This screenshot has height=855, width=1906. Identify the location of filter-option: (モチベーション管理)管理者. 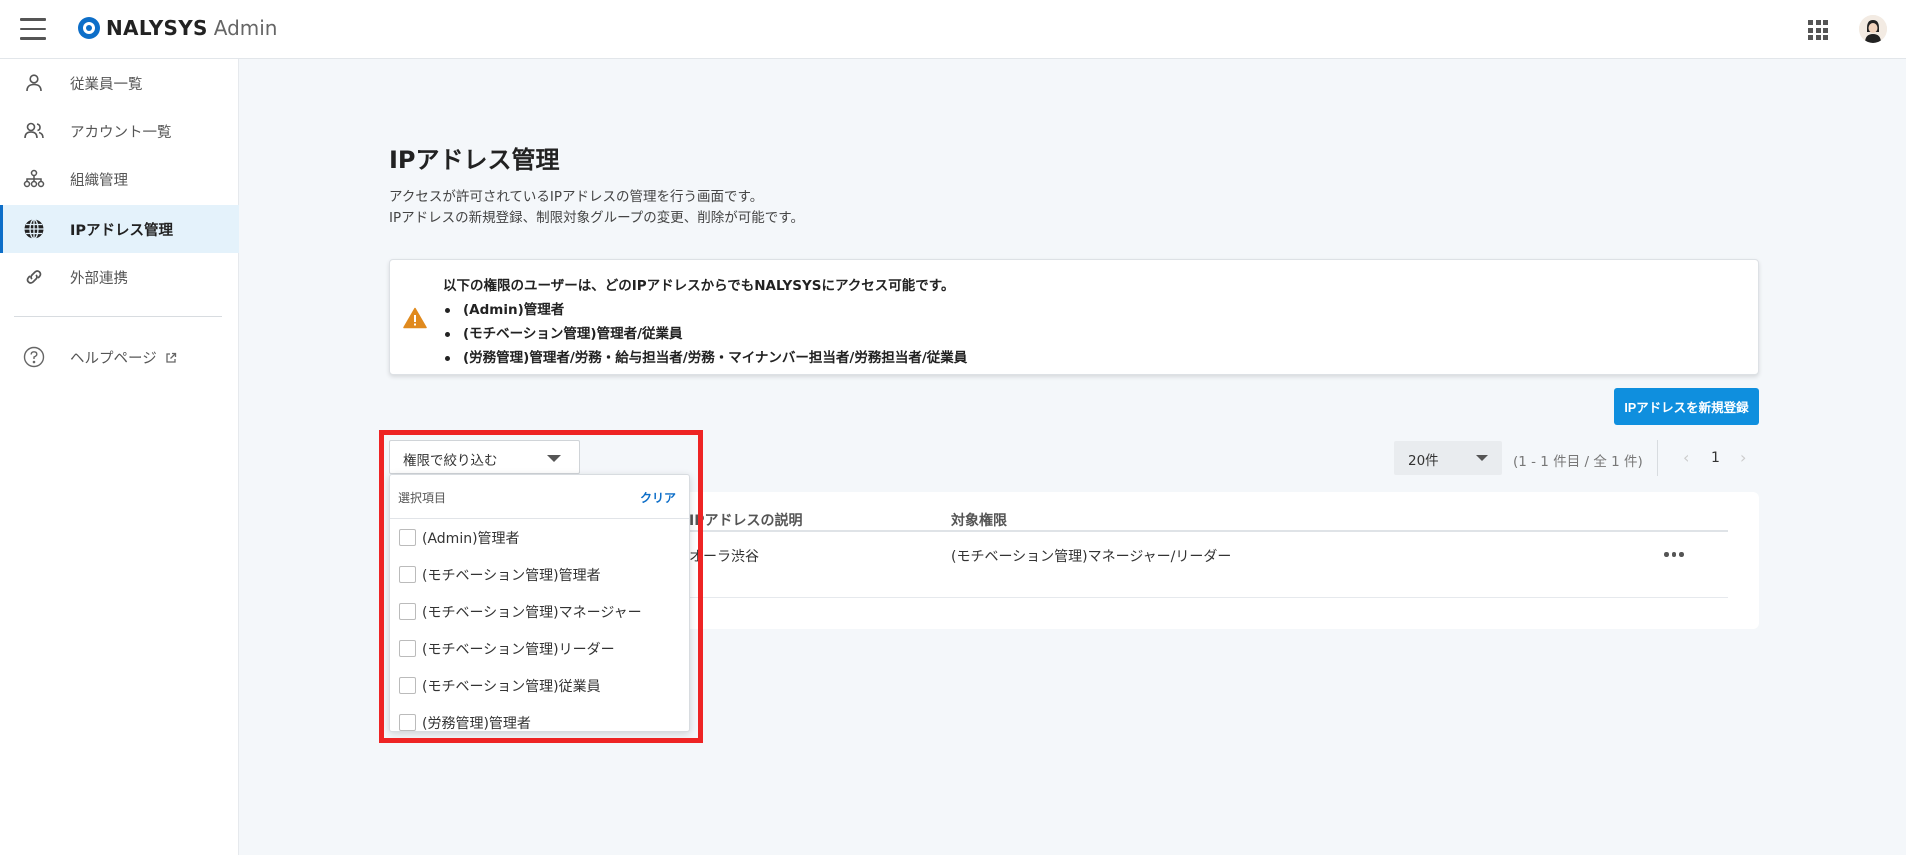
(539, 574).